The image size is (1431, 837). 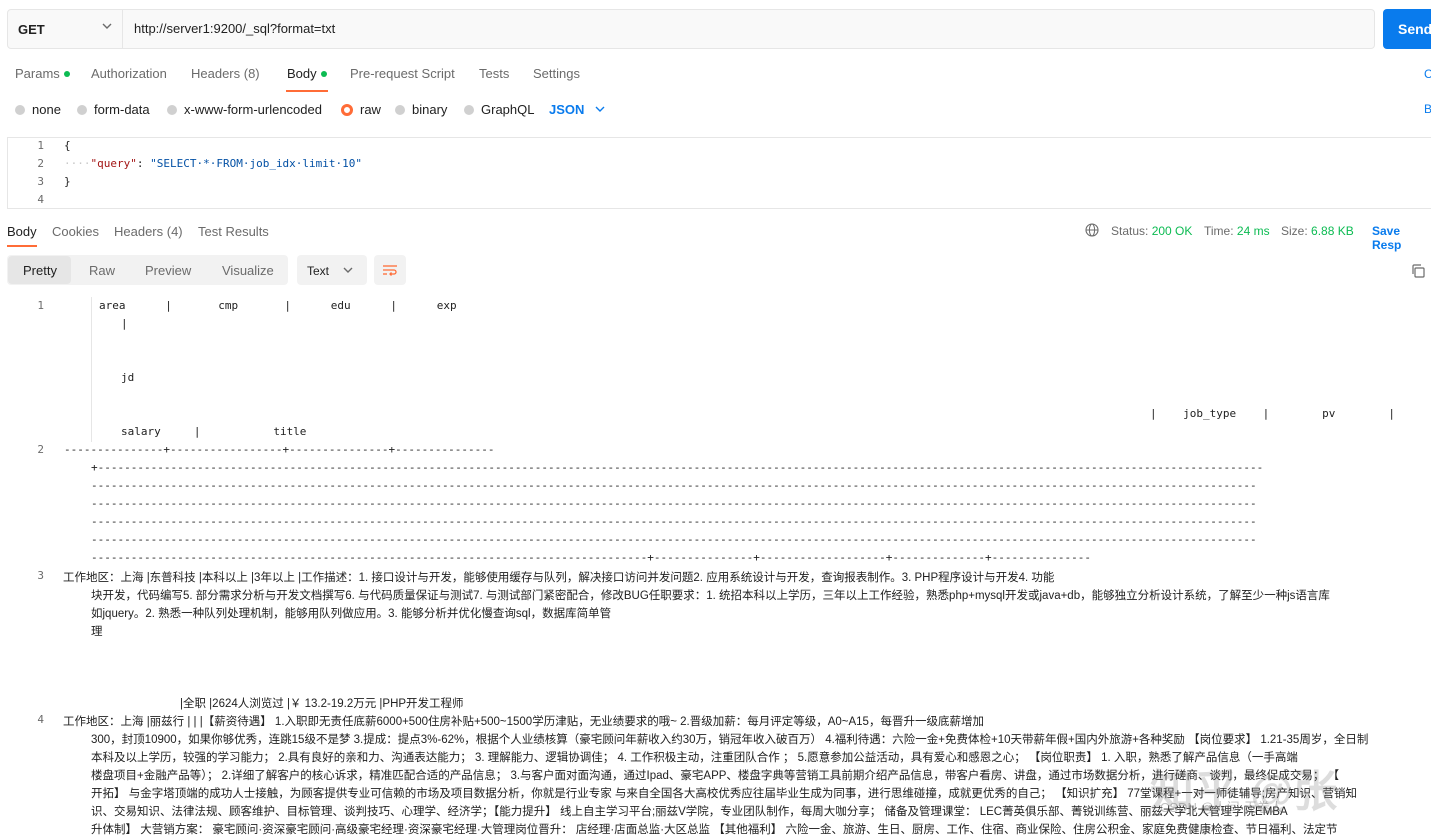 I want to click on response-tab-cookies: Cookies, so click(x=75, y=231).